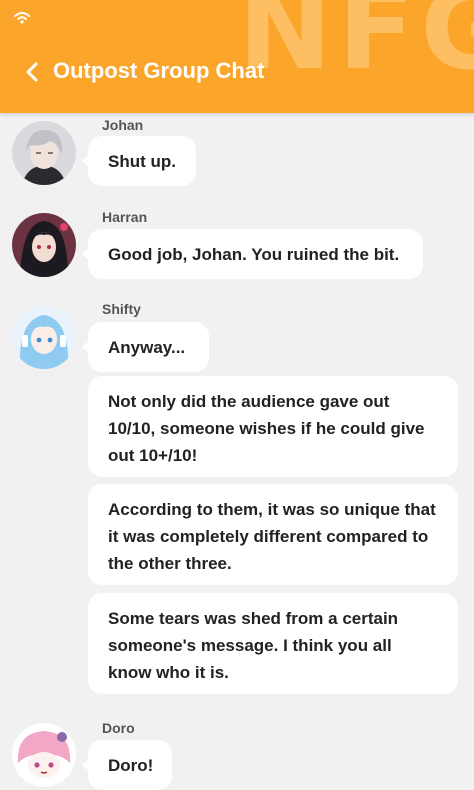 This screenshot has height=790, width=474. I want to click on johan-avatar, so click(44, 153).